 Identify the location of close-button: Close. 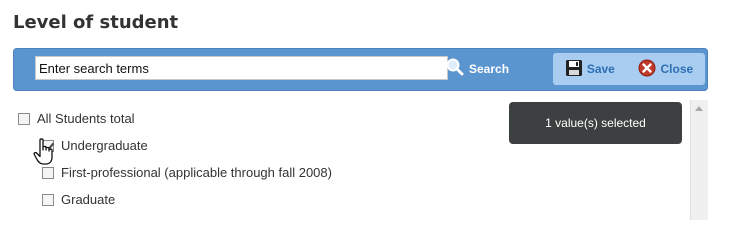
(665, 69).